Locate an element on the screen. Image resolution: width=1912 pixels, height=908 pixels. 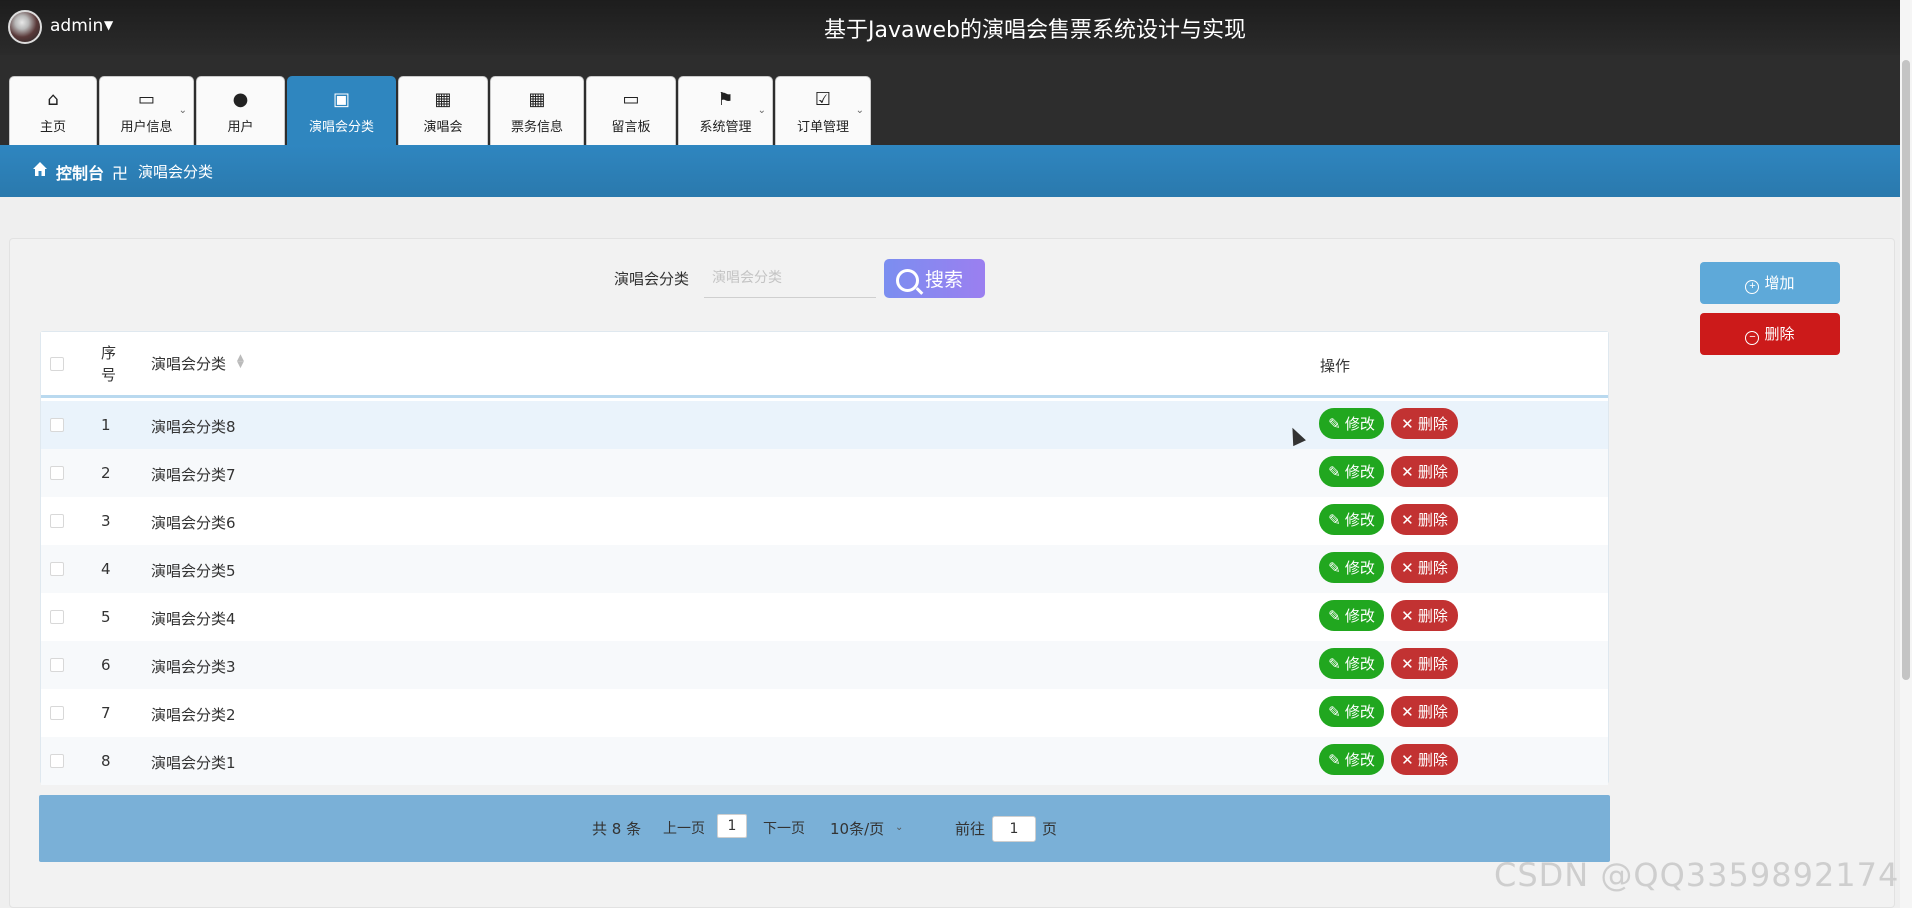
breadcrumb-bar is located at coordinates (950, 171).